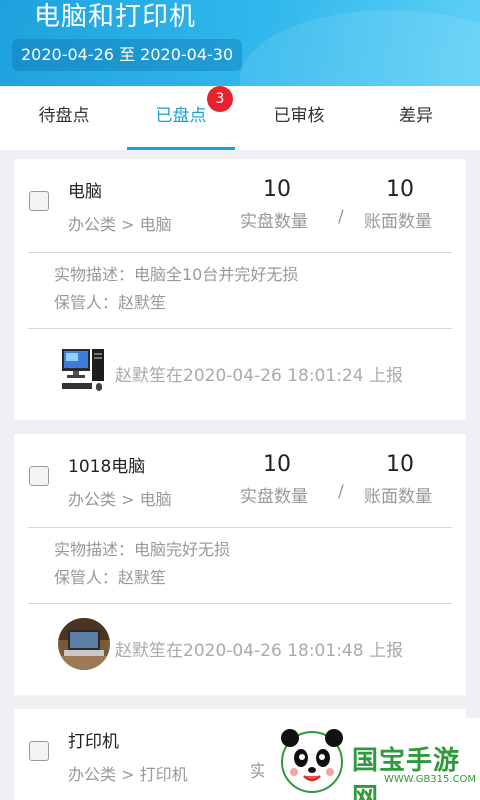 The width and height of the screenshot is (480, 800). Describe the element at coordinates (127, 55) in the screenshot. I see `date-range: 2020-04-26 至 2020-04-30` at that location.